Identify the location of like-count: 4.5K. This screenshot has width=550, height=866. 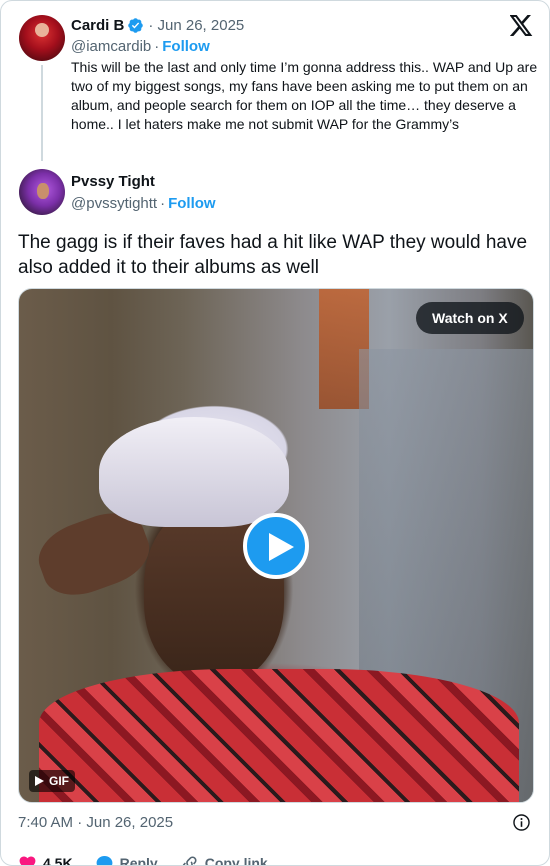
(58, 860).